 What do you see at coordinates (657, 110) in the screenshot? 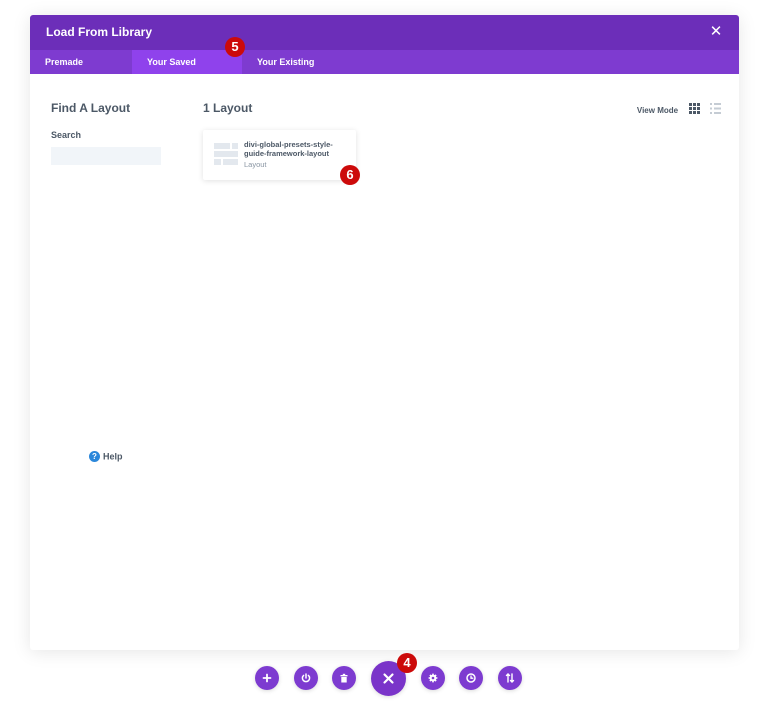
I see `view-mode-label: View Mode` at bounding box center [657, 110].